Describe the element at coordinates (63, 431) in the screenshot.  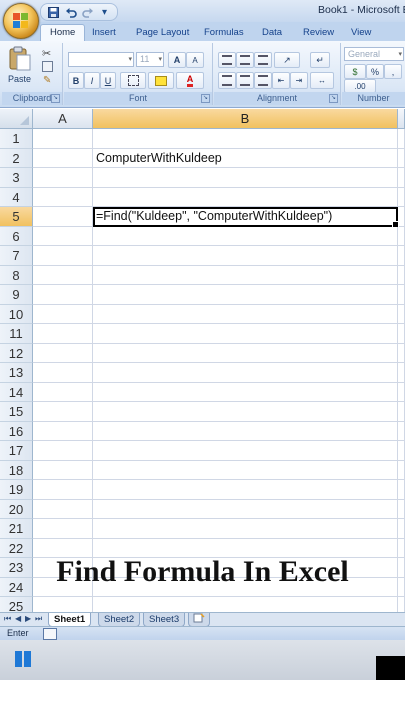
I see `cell-a16` at that location.